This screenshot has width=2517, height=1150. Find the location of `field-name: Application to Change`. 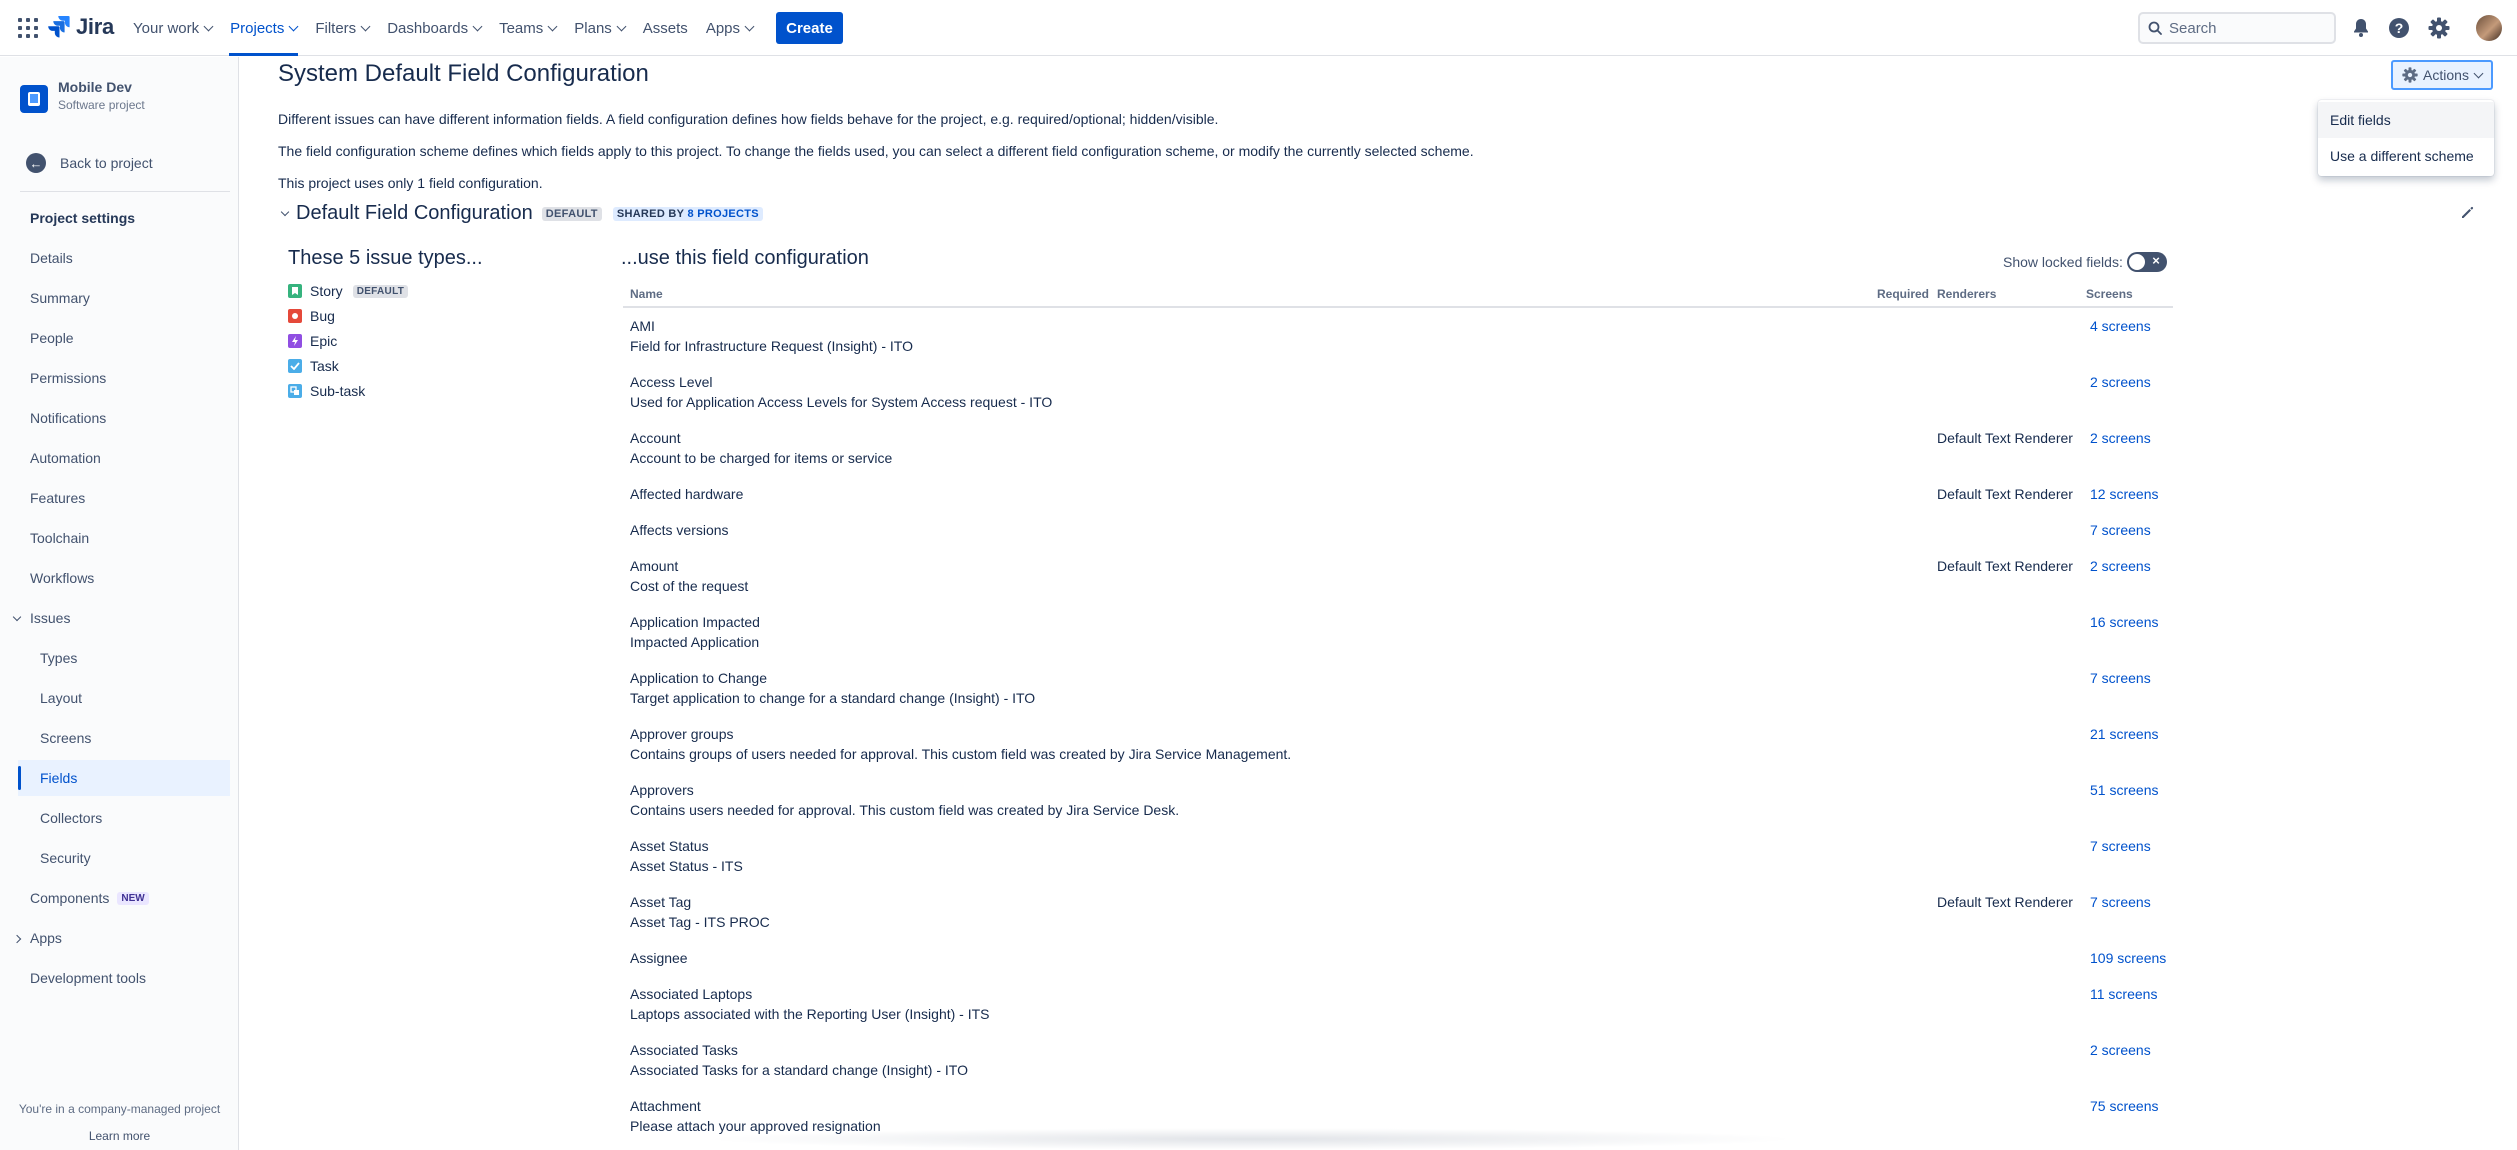

field-name: Application to Change is located at coordinates (698, 678).